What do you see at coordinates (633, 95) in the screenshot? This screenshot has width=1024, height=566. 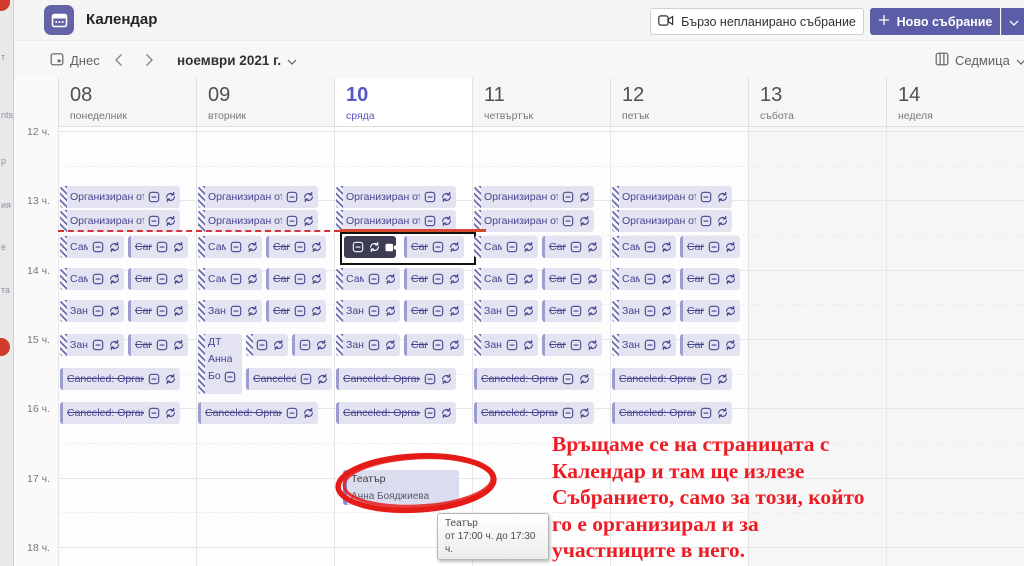 I see `day-number: 12` at bounding box center [633, 95].